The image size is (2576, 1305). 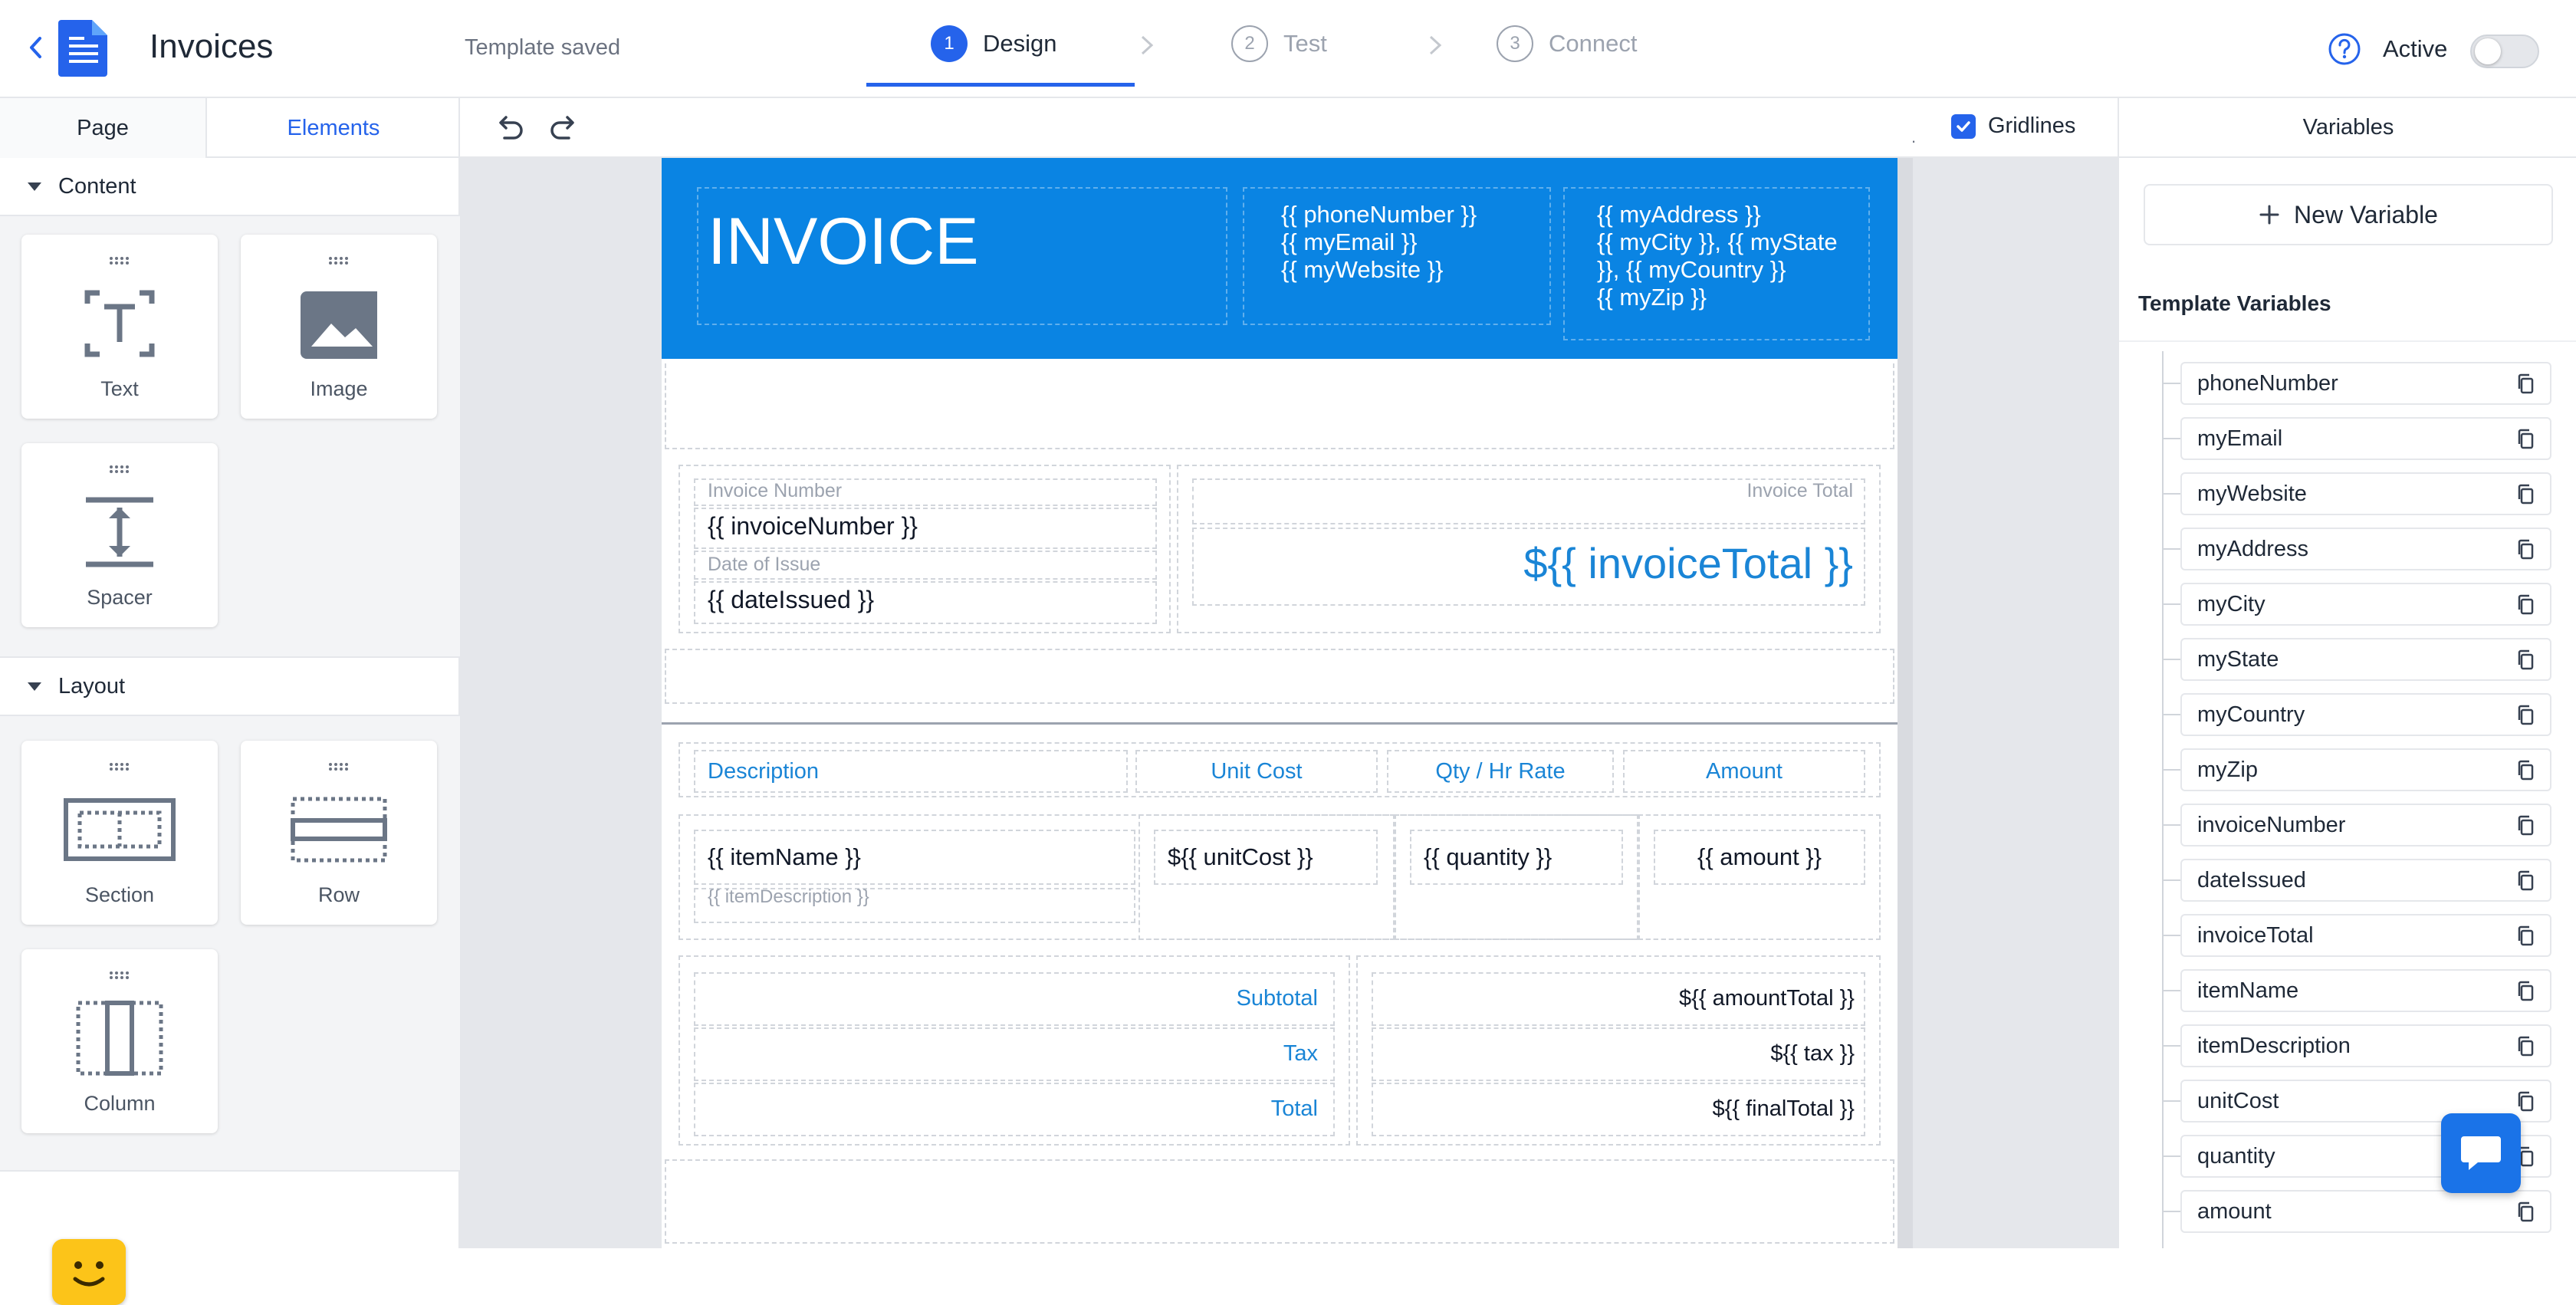 What do you see at coordinates (1522, 563) in the screenshot?
I see `invoice-total-value: ${{ invoiceTotal }}` at bounding box center [1522, 563].